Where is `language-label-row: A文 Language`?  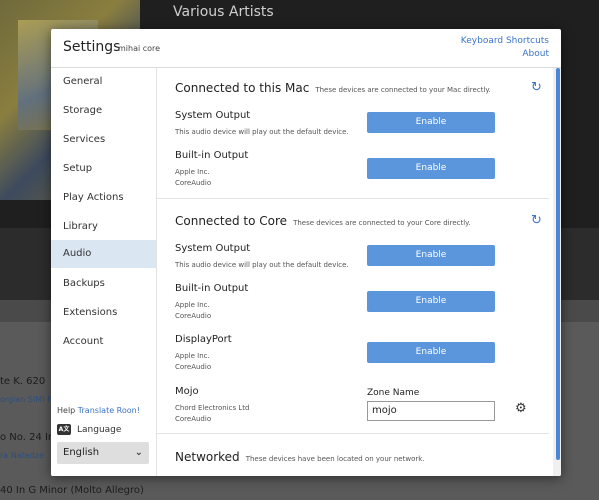 language-label-row: A文 Language is located at coordinates (89, 429).